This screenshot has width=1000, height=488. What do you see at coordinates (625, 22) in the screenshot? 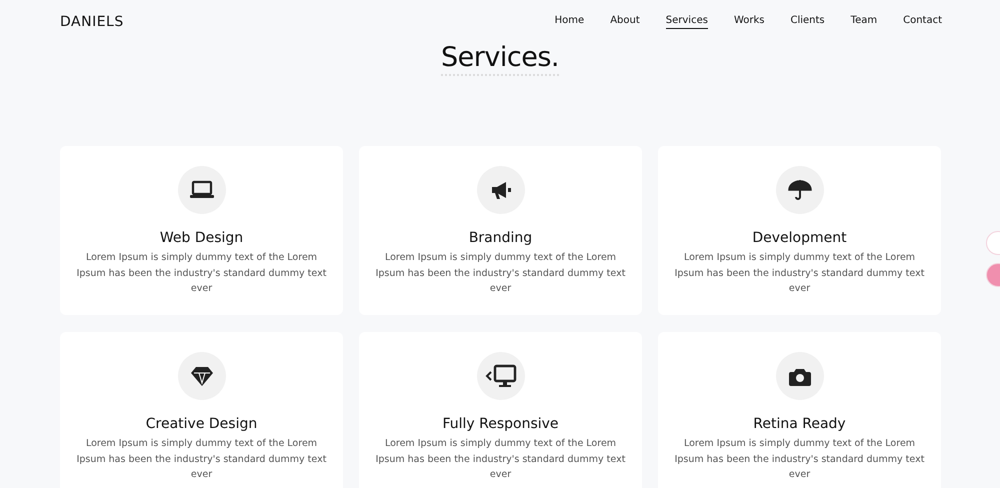
I see `nav-link: About` at bounding box center [625, 22].